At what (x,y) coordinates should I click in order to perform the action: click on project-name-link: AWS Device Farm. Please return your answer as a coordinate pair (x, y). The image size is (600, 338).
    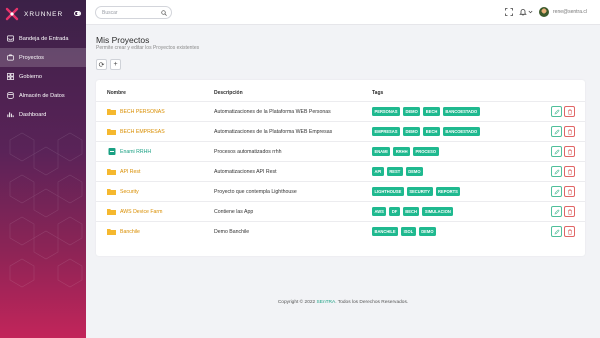
    Looking at the image, I should click on (134, 211).